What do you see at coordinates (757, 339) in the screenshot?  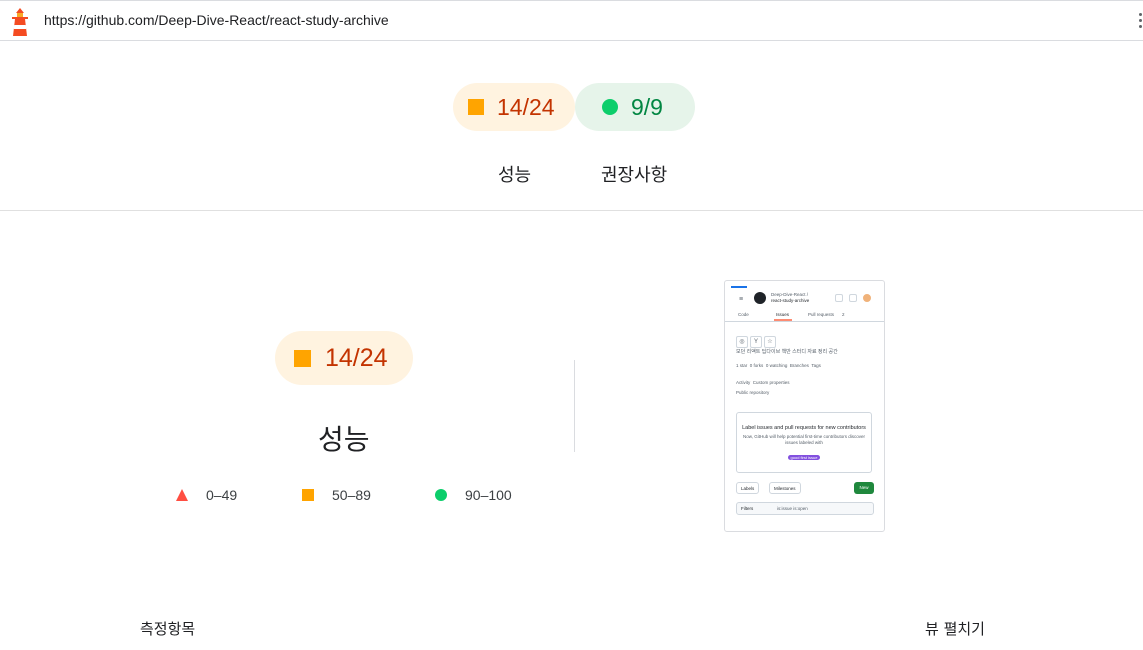 I see `repo-action-buttons: ◎ Y ☆` at bounding box center [757, 339].